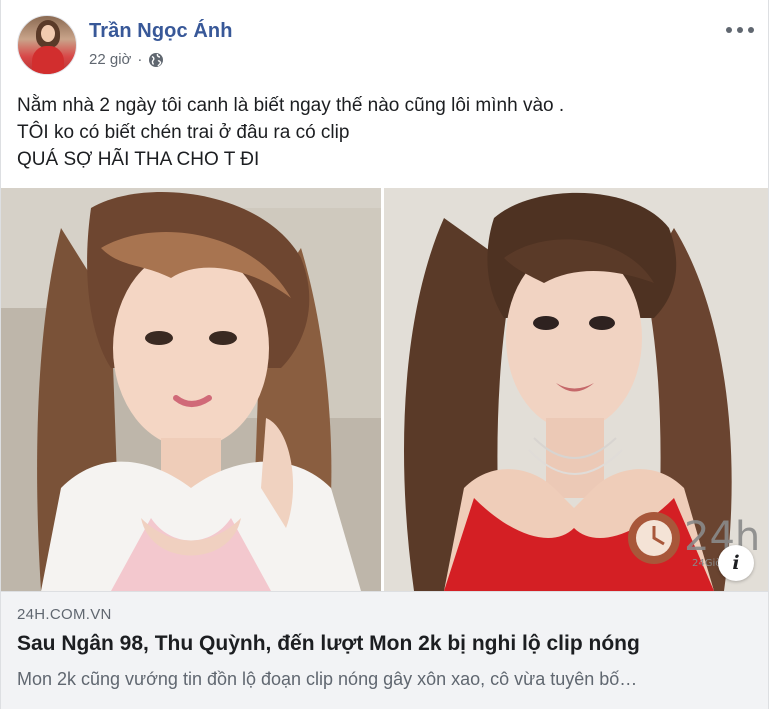 The width and height of the screenshot is (769, 709). Describe the element at coordinates (736, 563) in the screenshot. I see `info-icon: i` at that location.